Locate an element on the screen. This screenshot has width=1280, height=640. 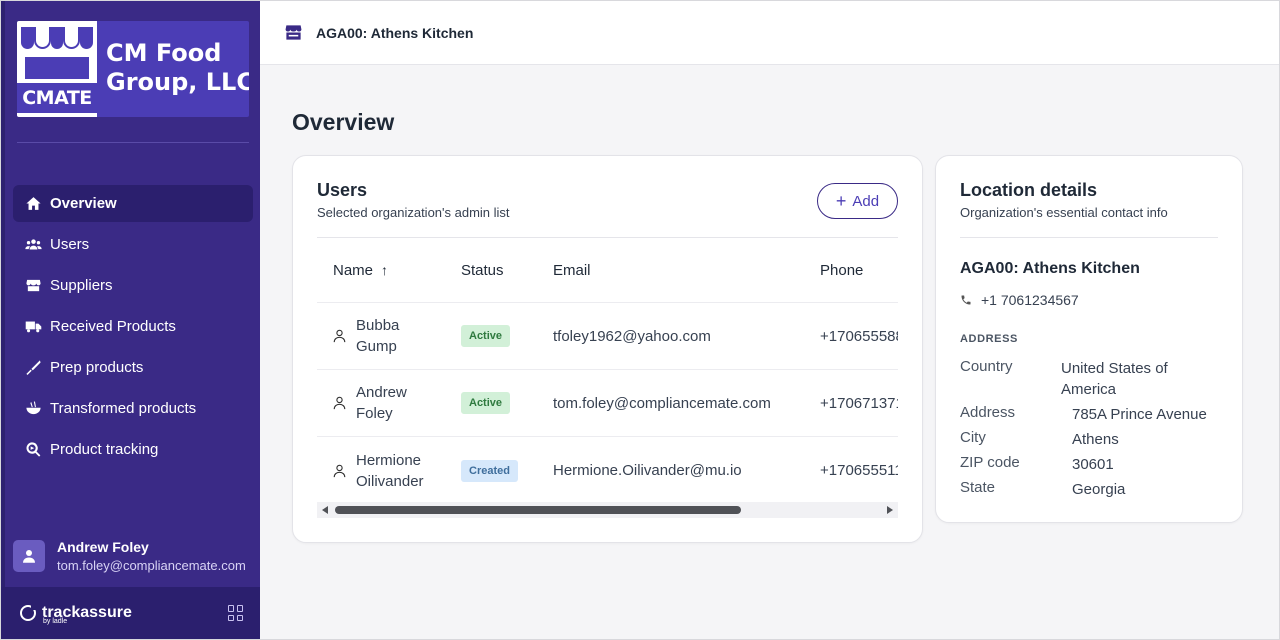
trackassure-logo-icon is located at coordinates (28, 612).